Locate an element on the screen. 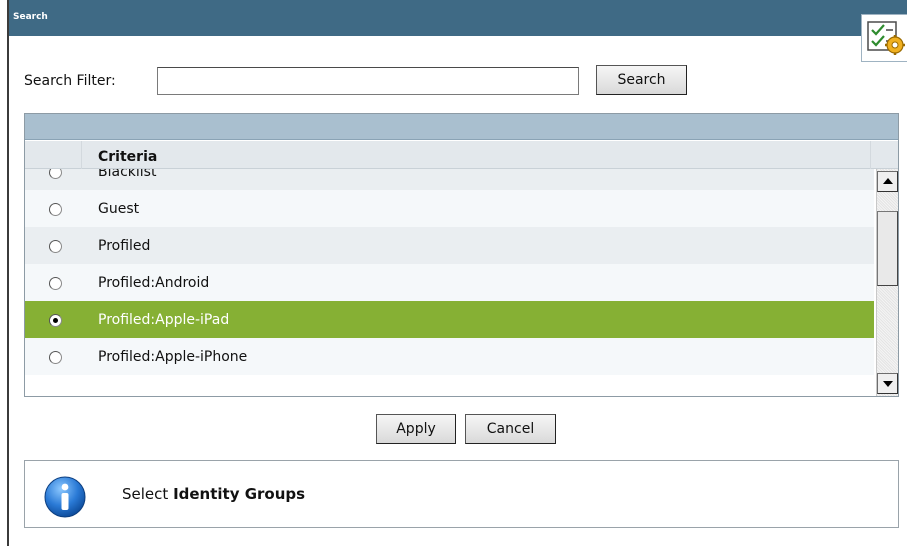 The height and width of the screenshot is (546, 907). vertical-scrollbar is located at coordinates (887, 282).